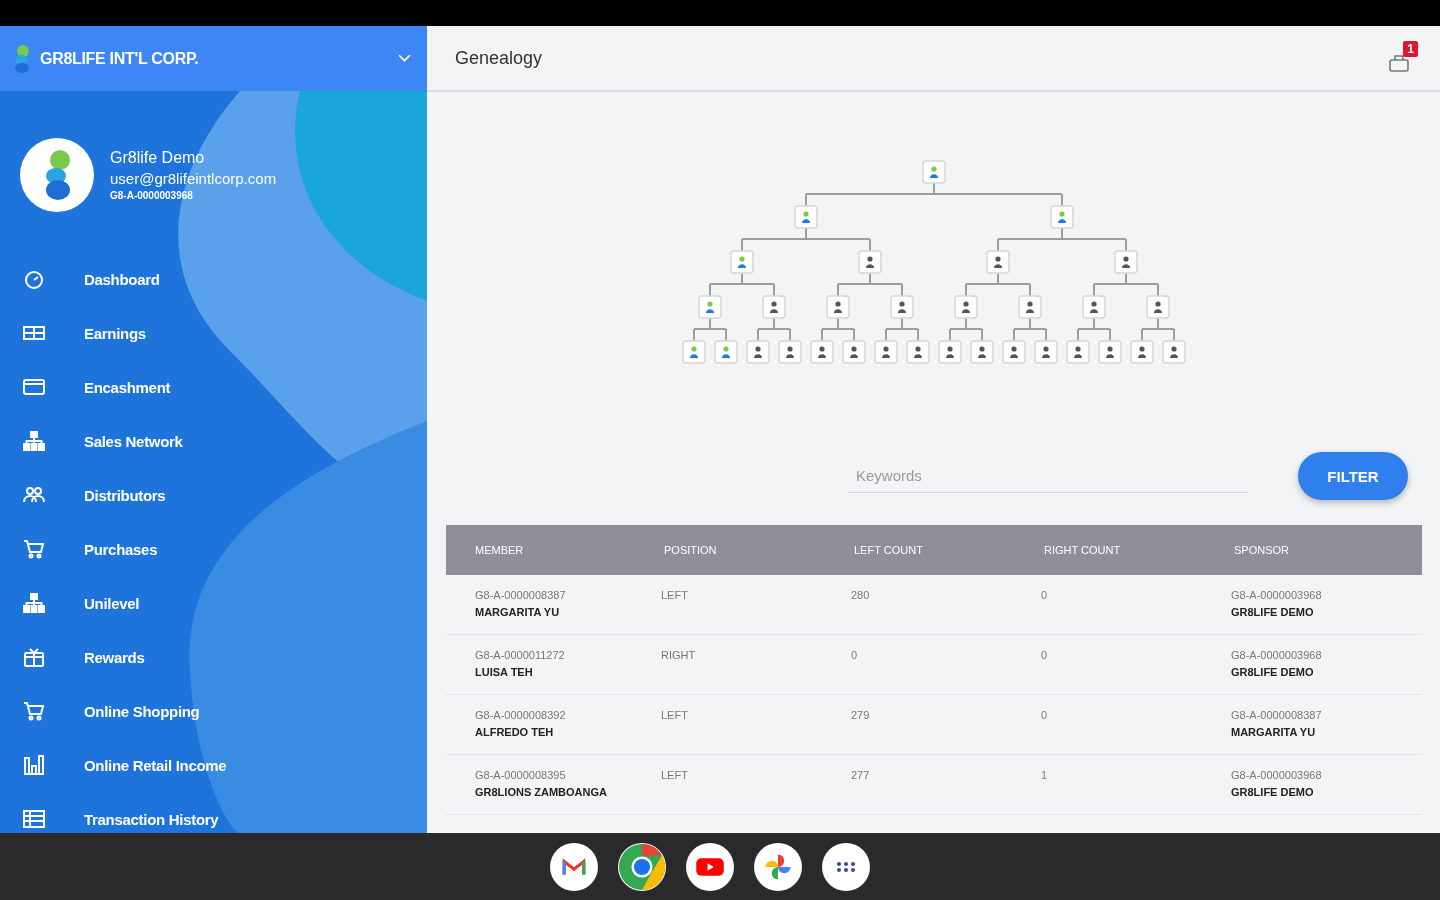 The image size is (1440, 900). What do you see at coordinates (1262, 550) in the screenshot?
I see `column-header: SPONSOR` at bounding box center [1262, 550].